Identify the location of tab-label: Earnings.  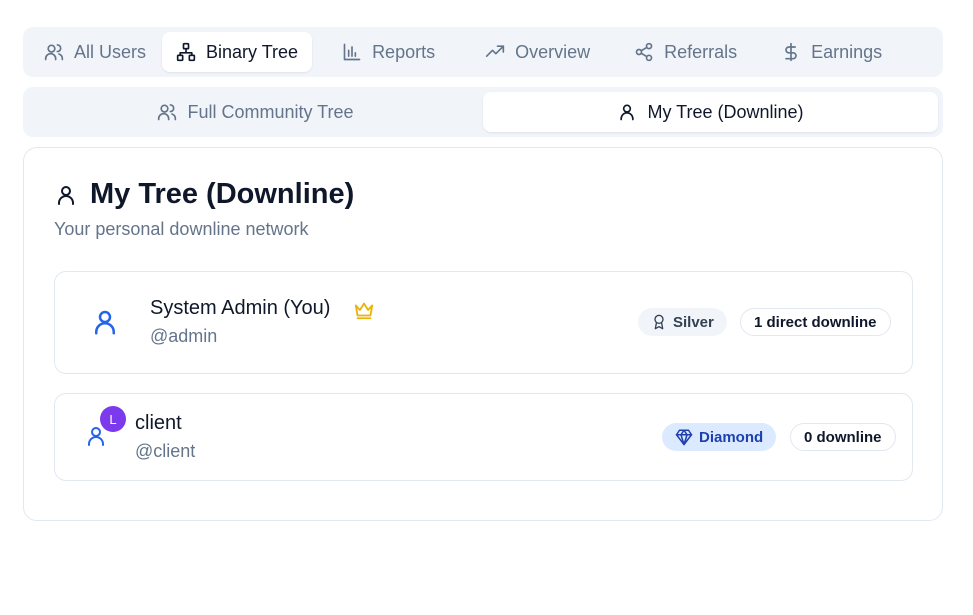
(847, 51).